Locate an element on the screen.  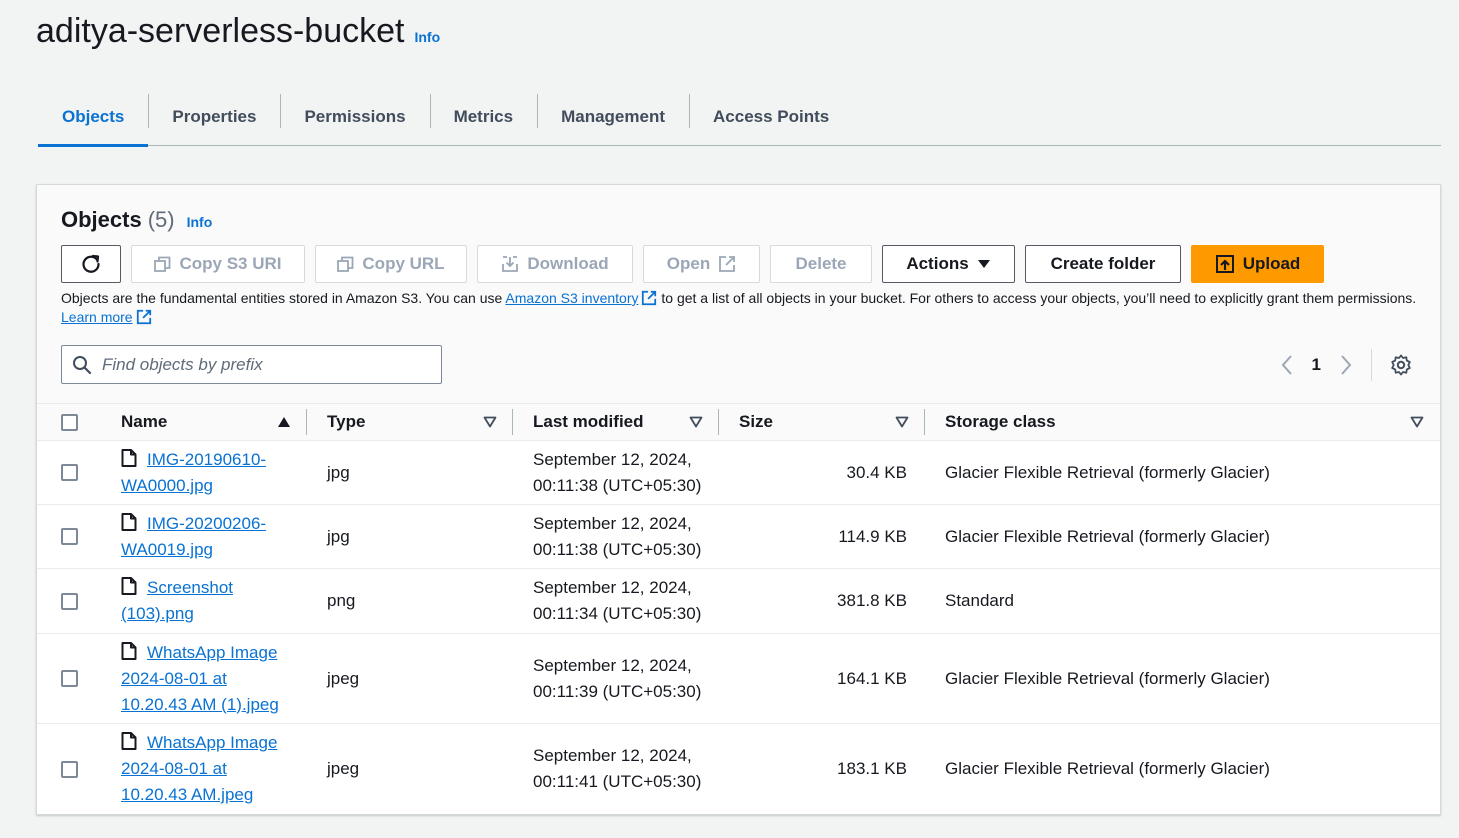
modified-time: 00:11:34 (UTC+05:30) is located at coordinates (617, 613).